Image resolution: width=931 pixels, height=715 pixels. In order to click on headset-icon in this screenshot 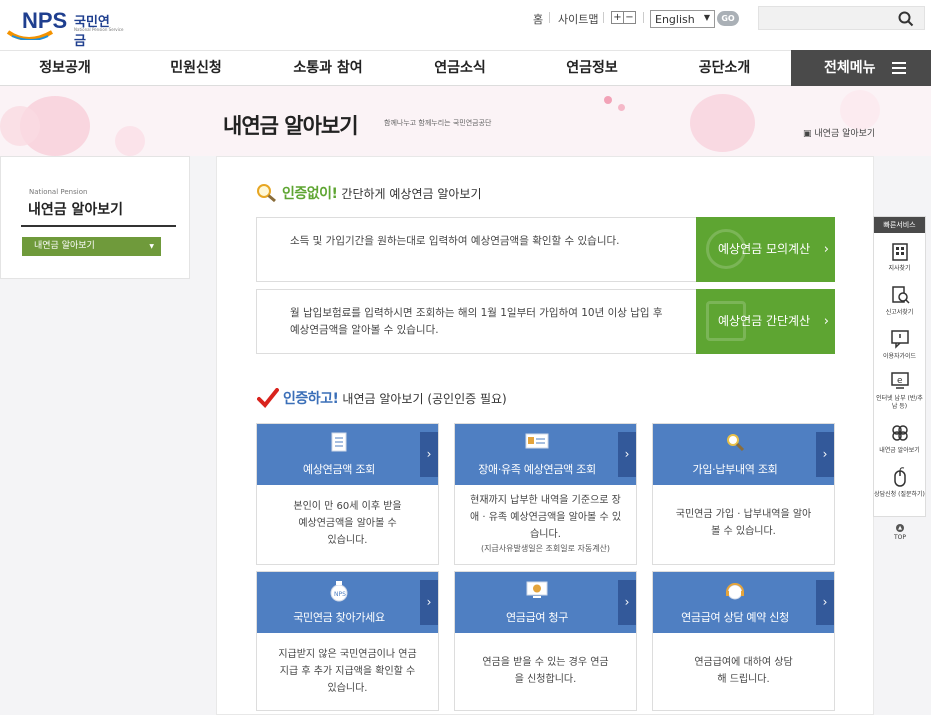, I will do `click(735, 593)`.